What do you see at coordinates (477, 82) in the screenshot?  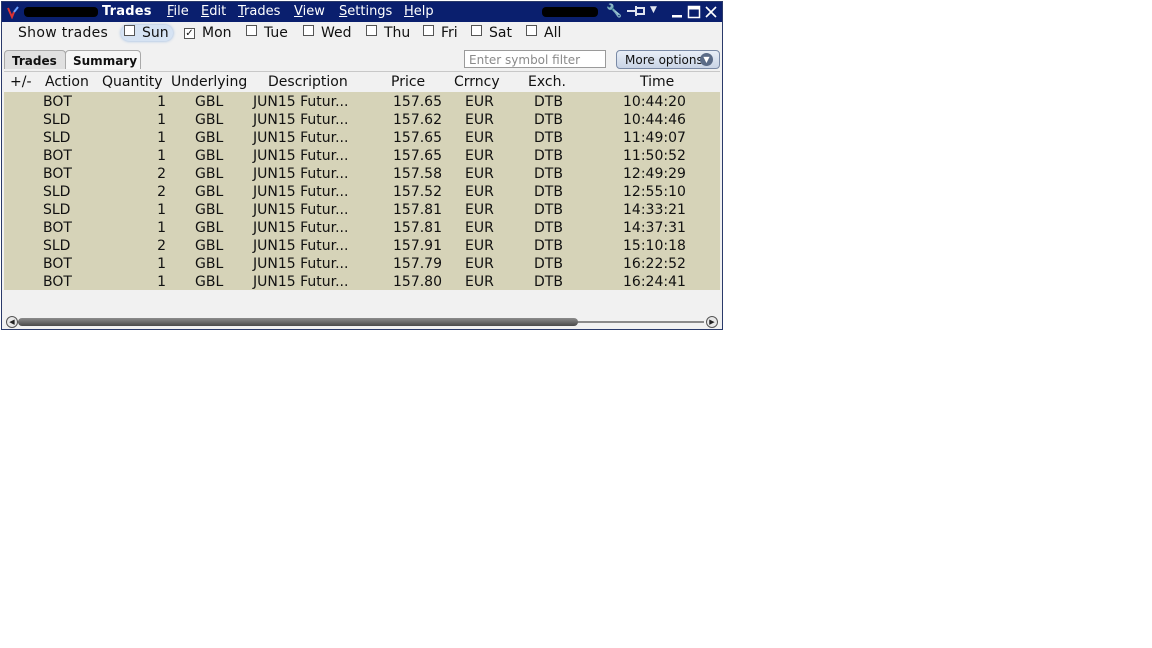 I see `col-header-currency: Crrncy` at bounding box center [477, 82].